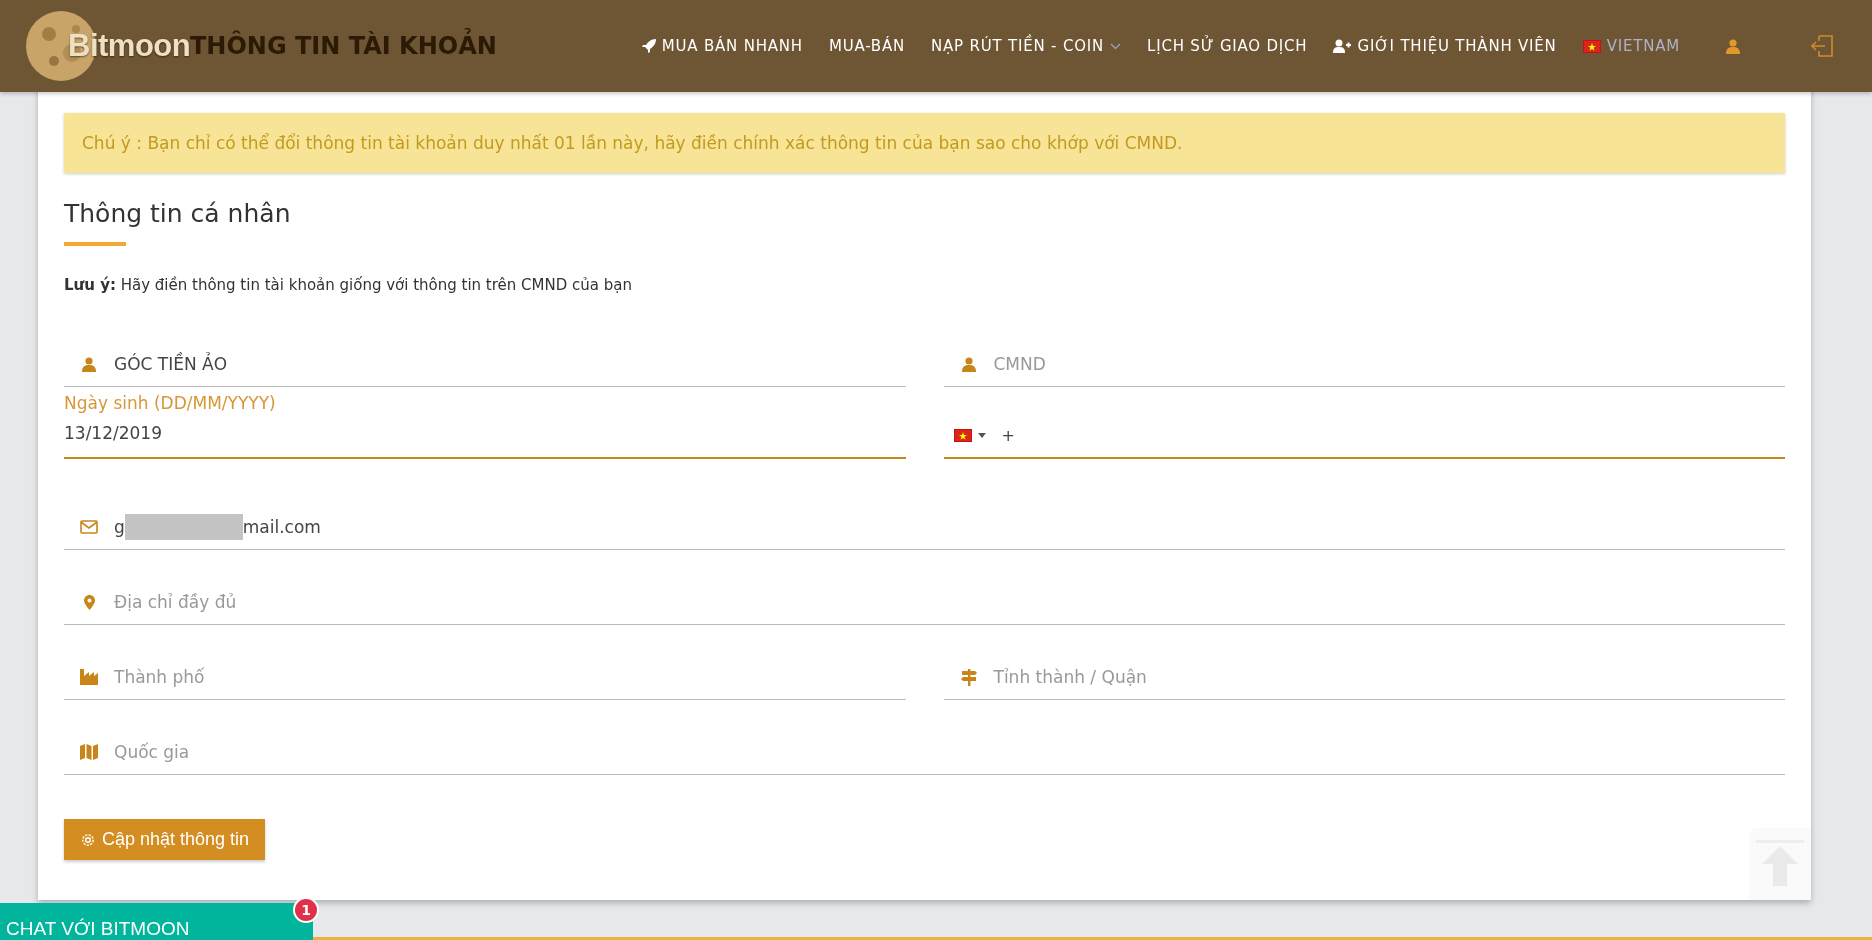 The width and height of the screenshot is (1872, 940). I want to click on phone-field: +, so click(1364, 436).